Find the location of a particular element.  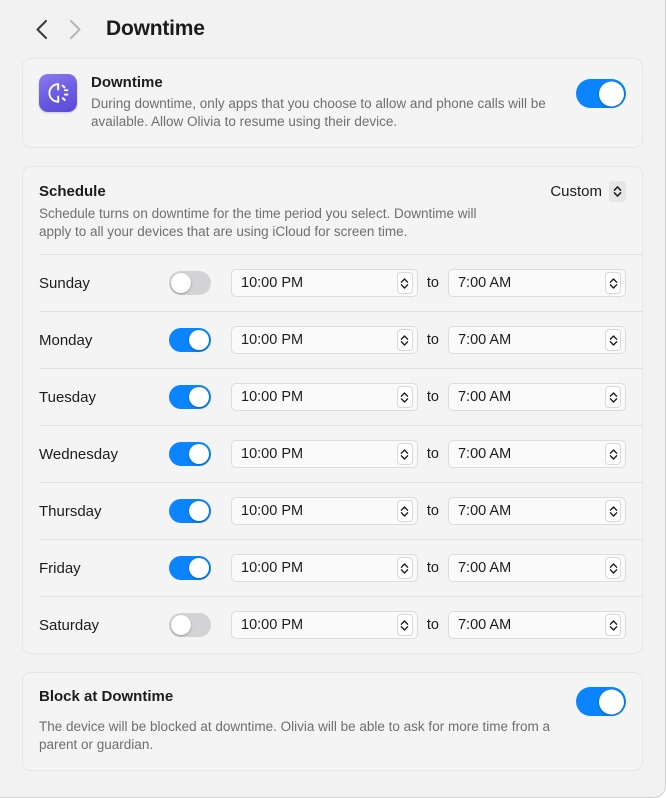

block-at-downtime-text-block: Block at Downtime is located at coordinates (106, 697).